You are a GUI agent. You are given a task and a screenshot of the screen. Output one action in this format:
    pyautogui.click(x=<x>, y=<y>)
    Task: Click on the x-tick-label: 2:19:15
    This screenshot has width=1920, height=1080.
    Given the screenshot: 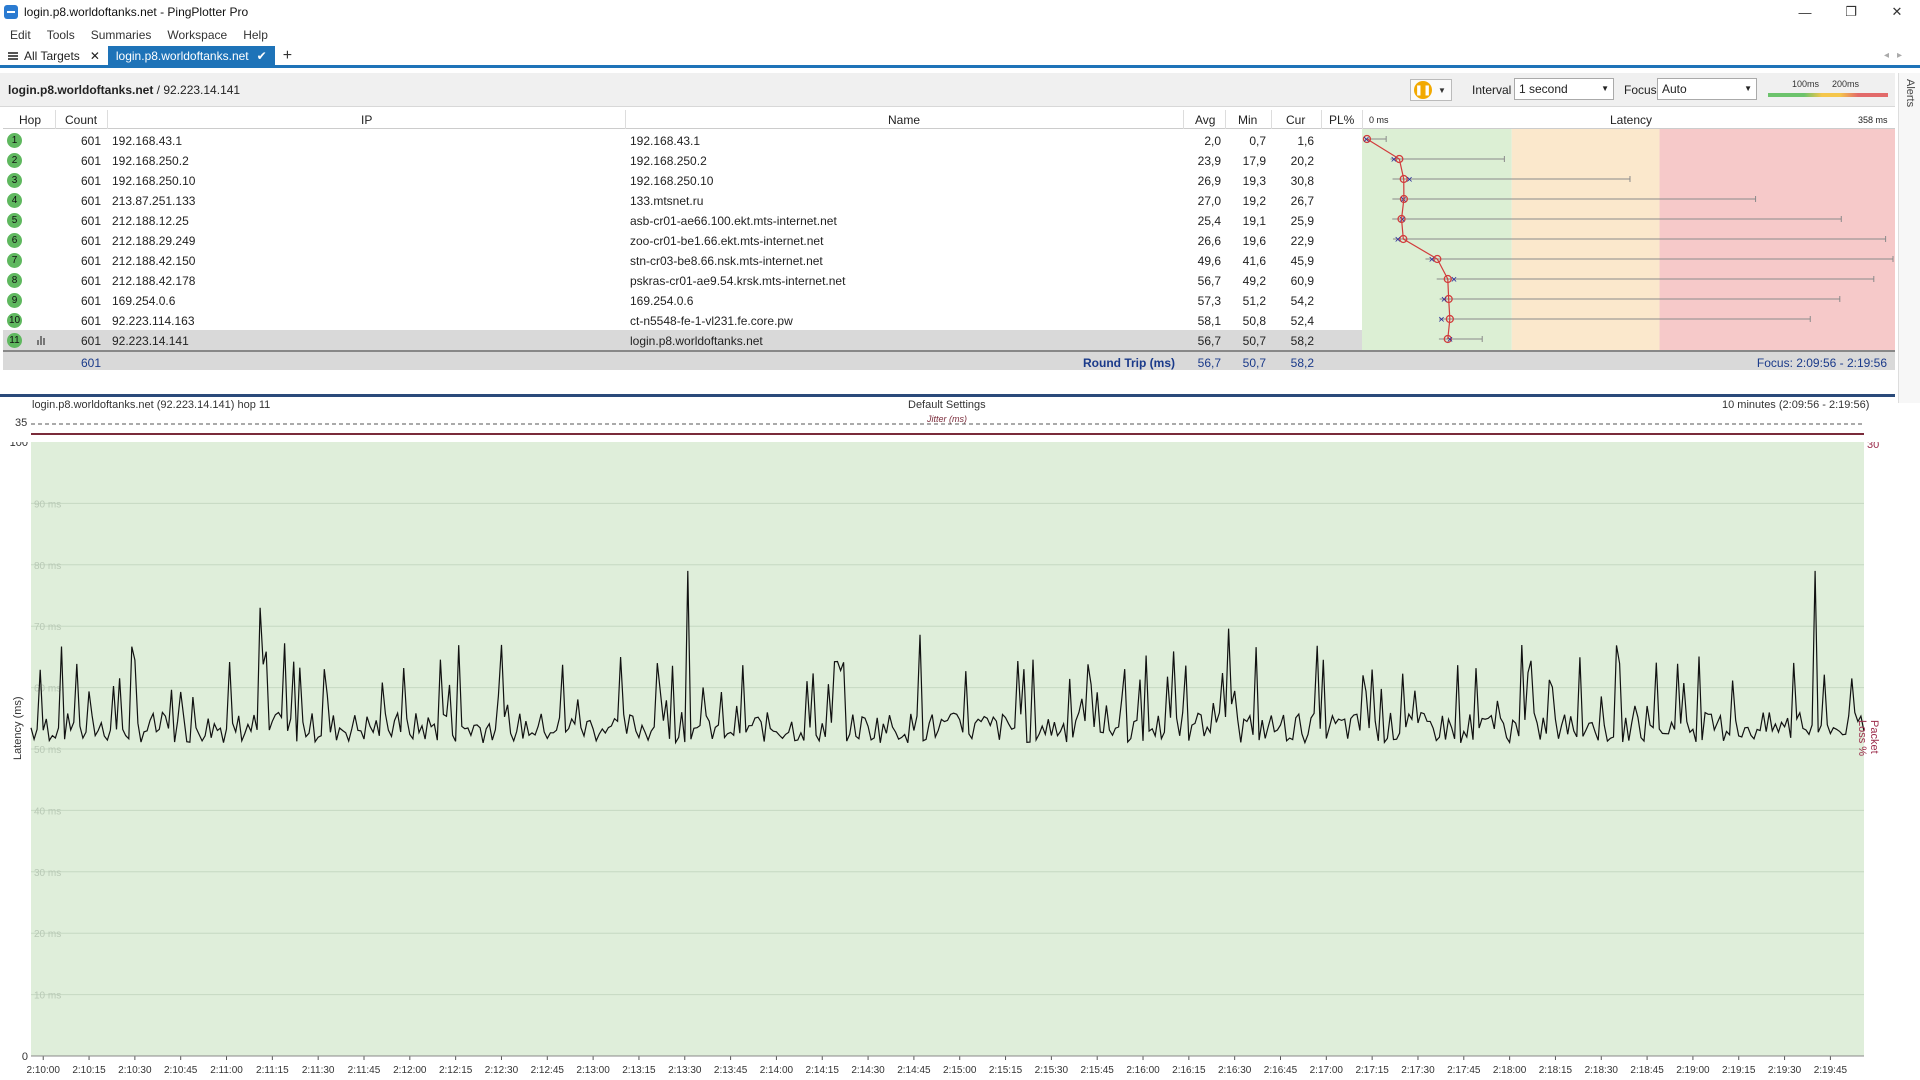 What is the action you would take?
    pyautogui.click(x=1739, y=1070)
    